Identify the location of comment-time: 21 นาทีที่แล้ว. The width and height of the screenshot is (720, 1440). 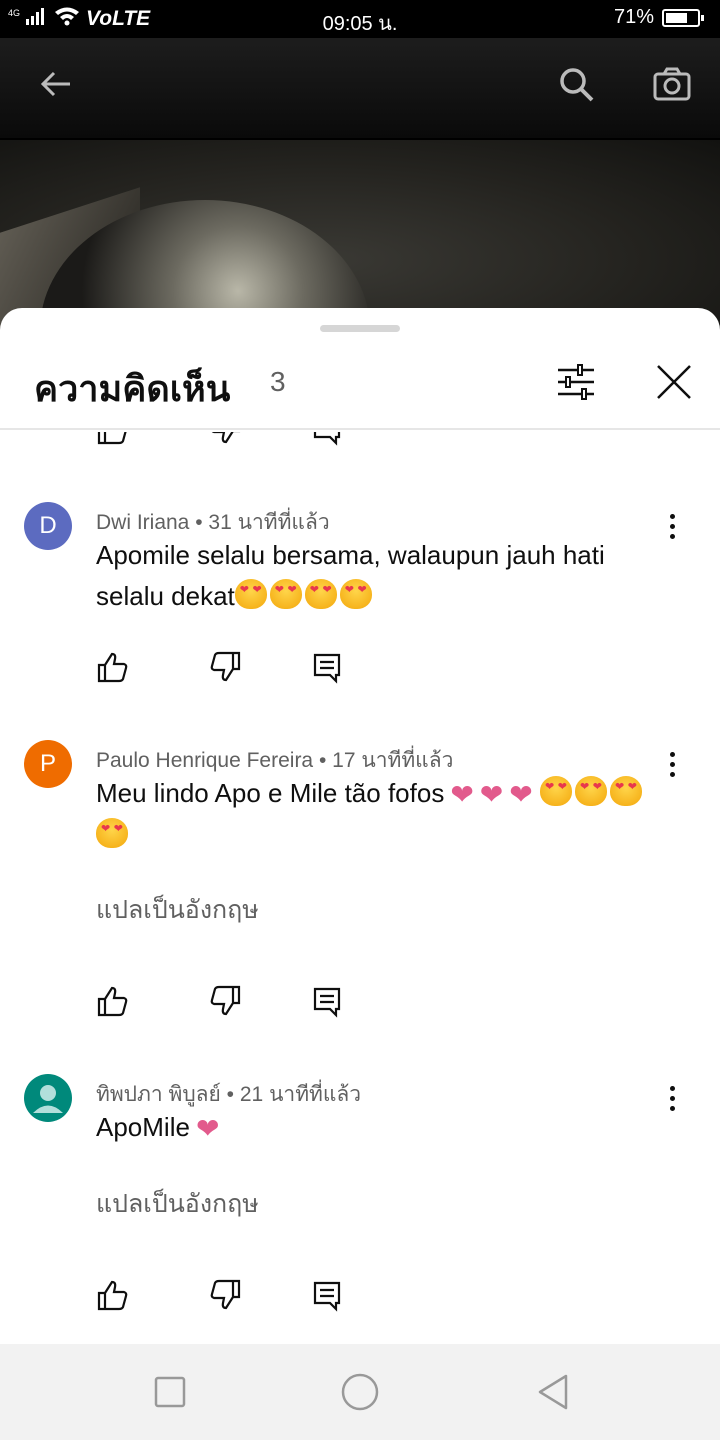
(300, 1094).